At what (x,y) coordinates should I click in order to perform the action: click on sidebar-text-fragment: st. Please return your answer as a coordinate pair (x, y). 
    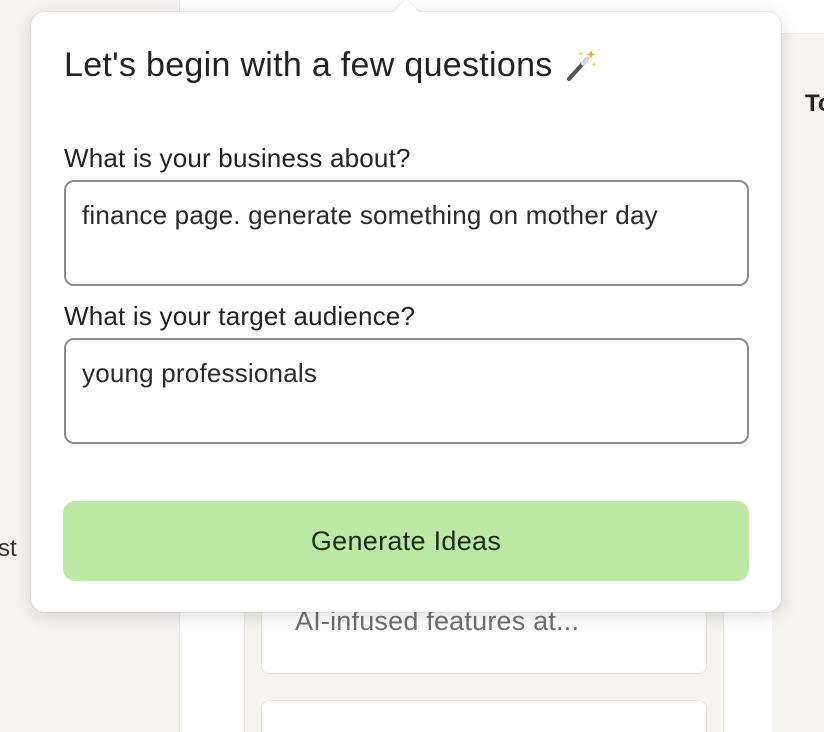
    Looking at the image, I should click on (8, 548).